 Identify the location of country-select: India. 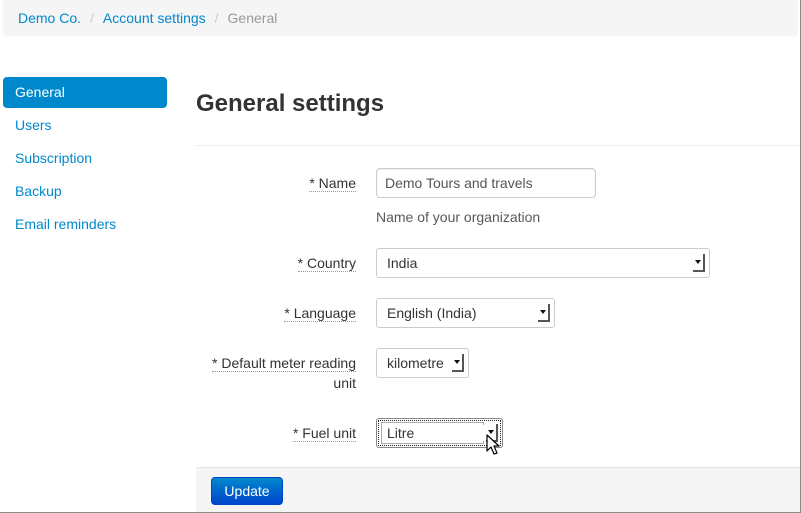
(543, 263).